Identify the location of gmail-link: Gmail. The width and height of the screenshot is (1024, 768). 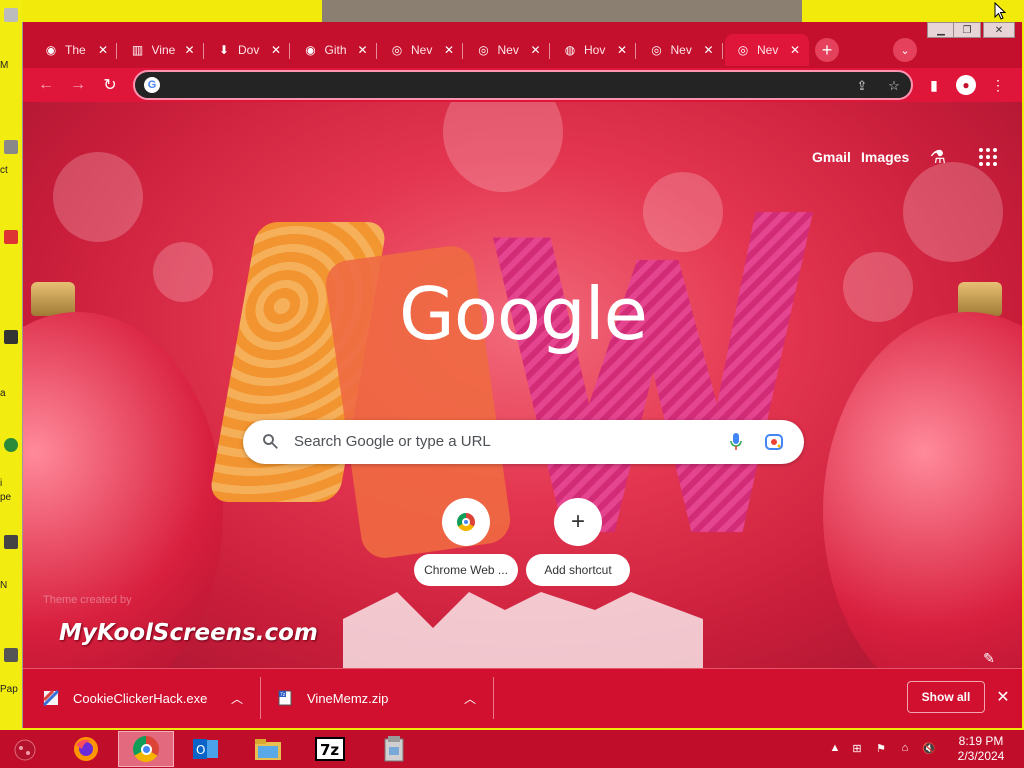
(831, 157).